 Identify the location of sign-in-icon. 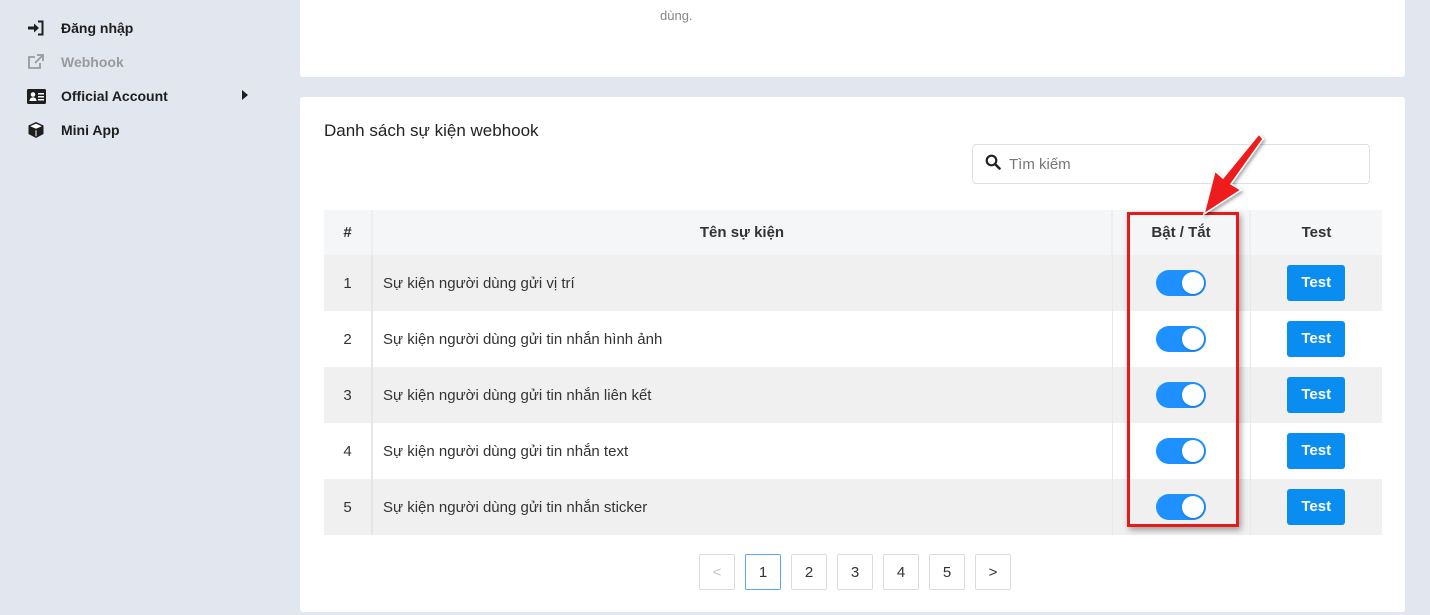
(36, 28).